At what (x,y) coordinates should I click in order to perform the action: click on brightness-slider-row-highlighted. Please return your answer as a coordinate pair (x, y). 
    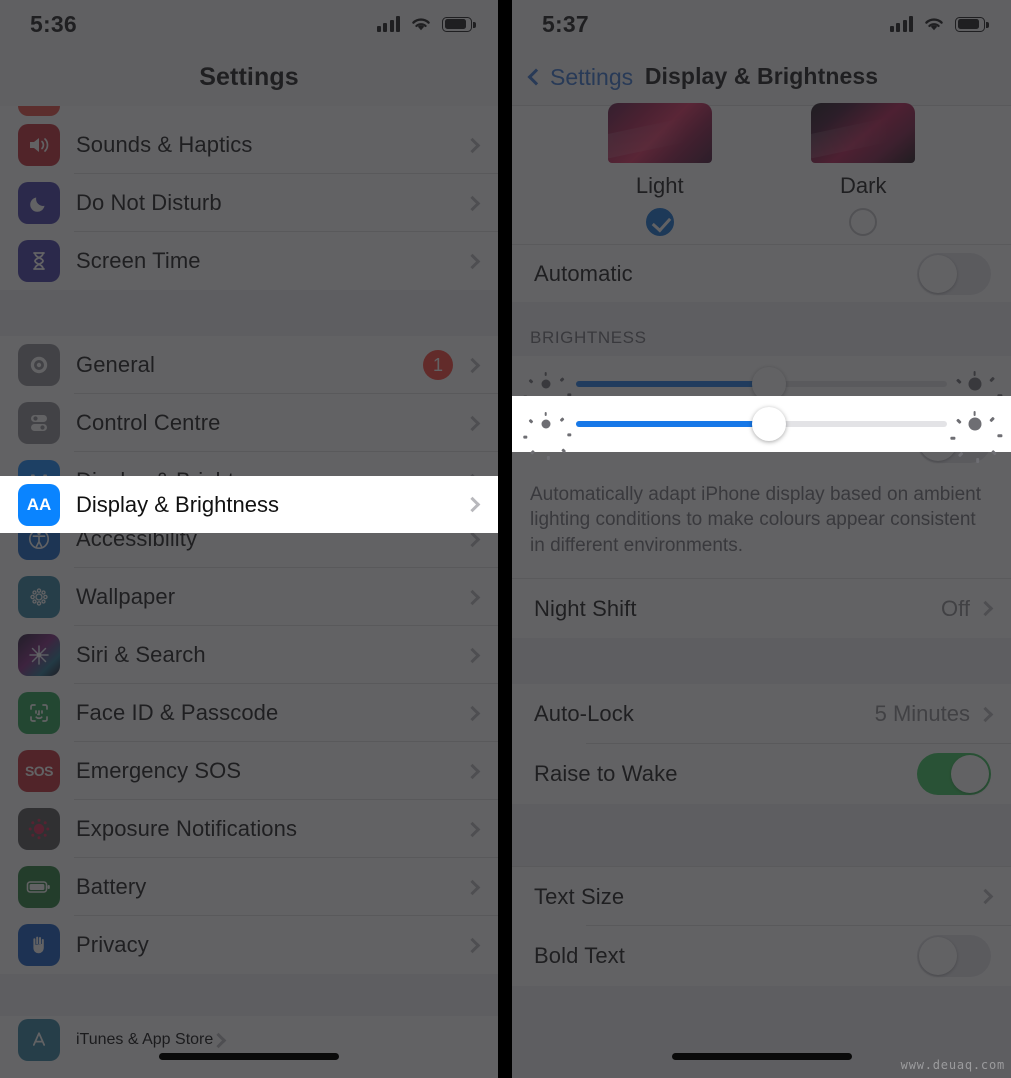
    Looking at the image, I should click on (761, 429).